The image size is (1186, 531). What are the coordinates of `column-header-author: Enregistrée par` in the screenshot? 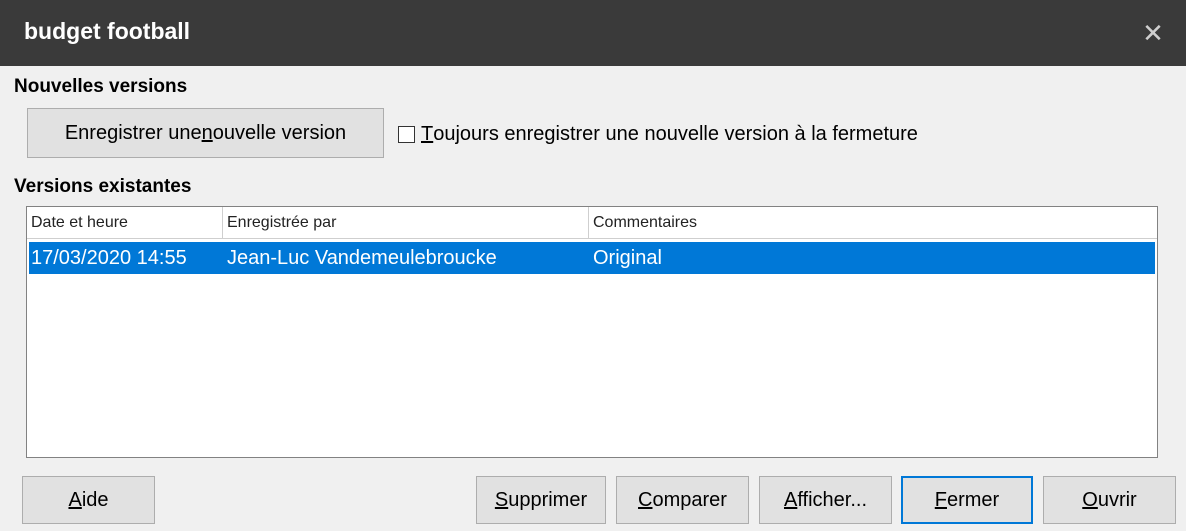 It's located at (406, 222).